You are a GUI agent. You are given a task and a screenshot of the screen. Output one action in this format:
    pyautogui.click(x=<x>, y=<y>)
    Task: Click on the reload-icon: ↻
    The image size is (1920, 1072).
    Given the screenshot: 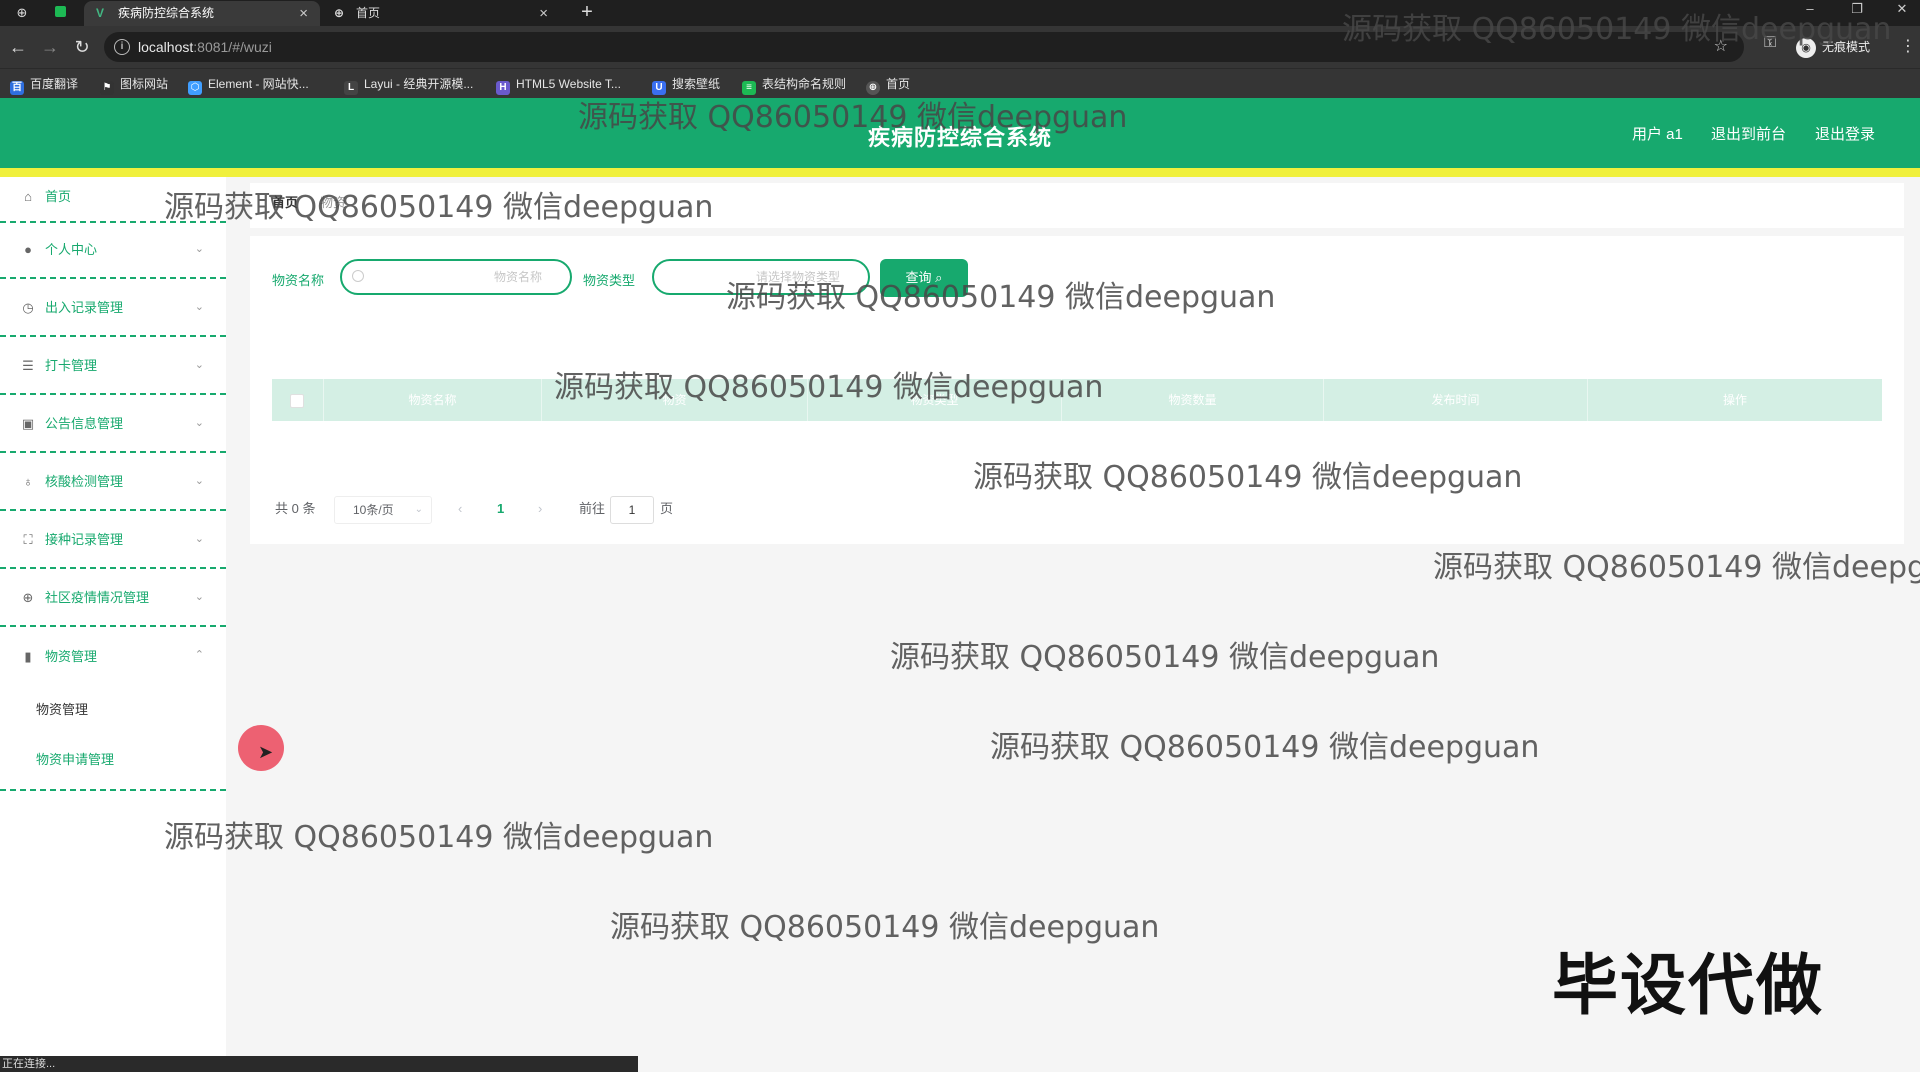 What is the action you would take?
    pyautogui.click(x=82, y=47)
    